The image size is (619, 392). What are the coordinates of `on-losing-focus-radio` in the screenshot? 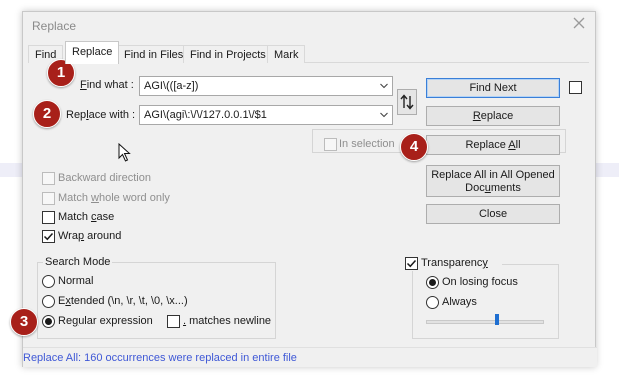 It's located at (432, 282).